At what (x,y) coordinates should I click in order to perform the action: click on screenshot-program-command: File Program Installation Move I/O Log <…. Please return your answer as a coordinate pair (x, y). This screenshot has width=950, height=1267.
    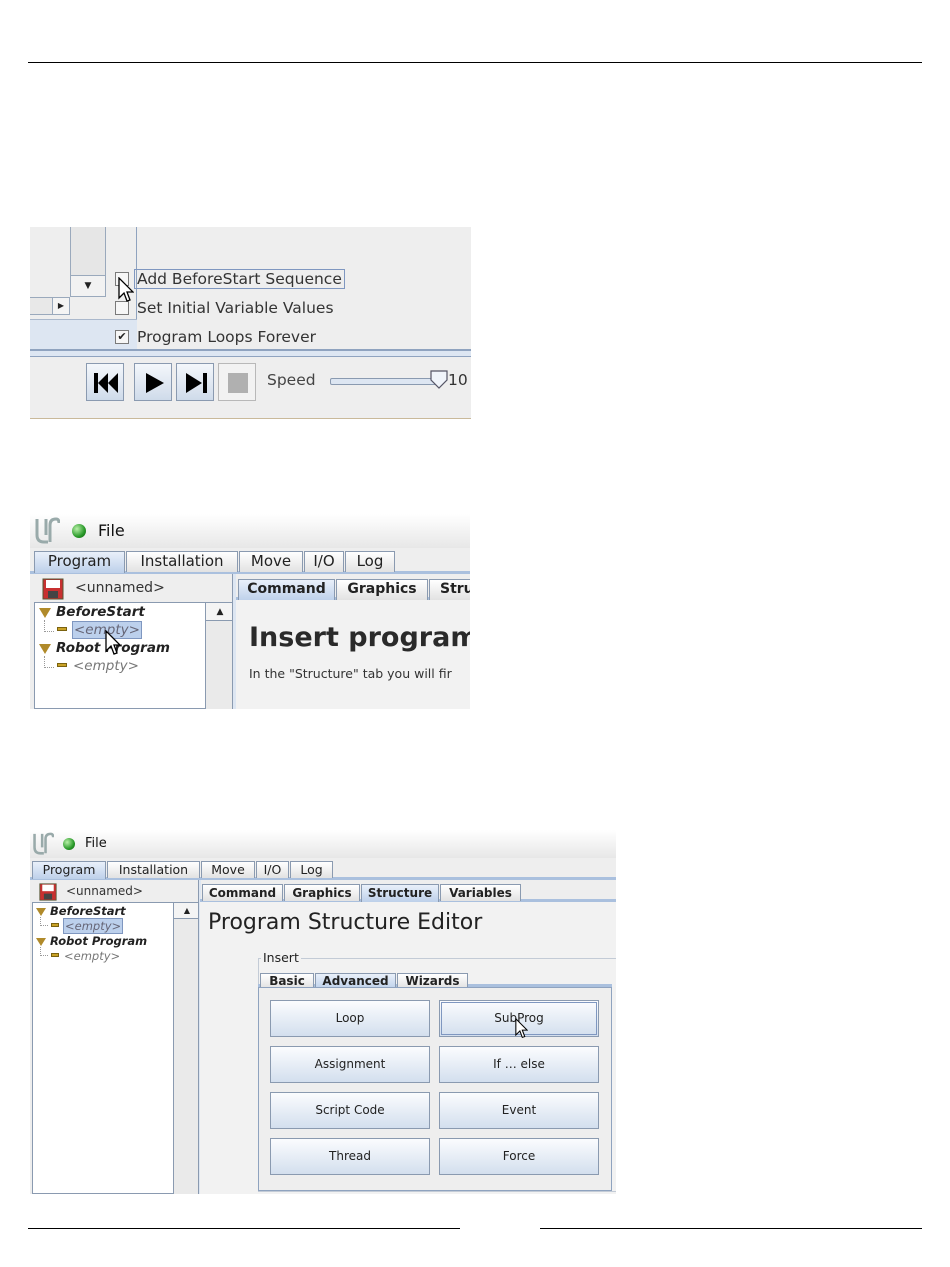
    Looking at the image, I should click on (250, 611).